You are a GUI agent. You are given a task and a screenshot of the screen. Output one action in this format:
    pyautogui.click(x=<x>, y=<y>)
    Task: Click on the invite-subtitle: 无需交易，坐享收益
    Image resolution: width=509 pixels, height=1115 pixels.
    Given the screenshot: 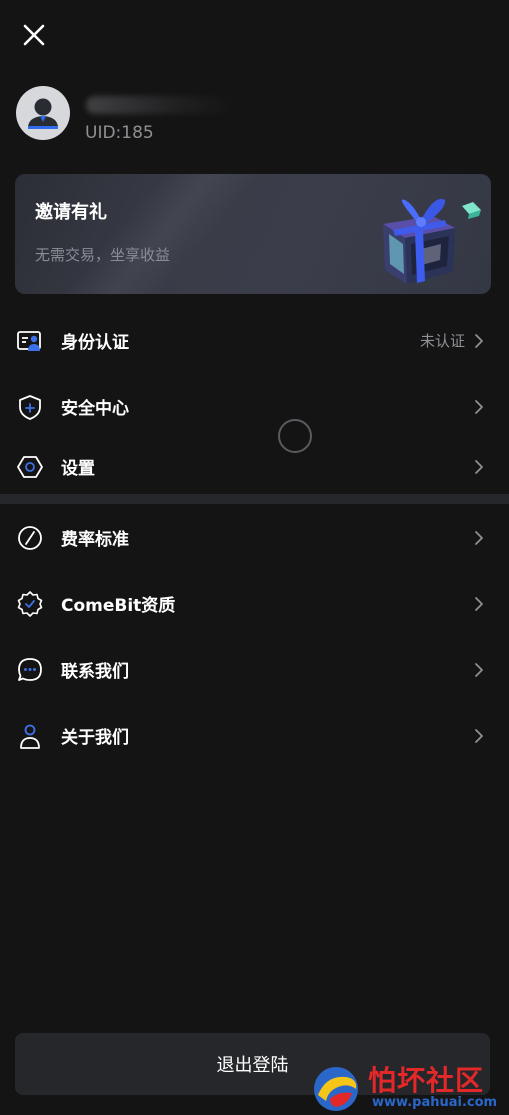 What is the action you would take?
    pyautogui.click(x=103, y=255)
    